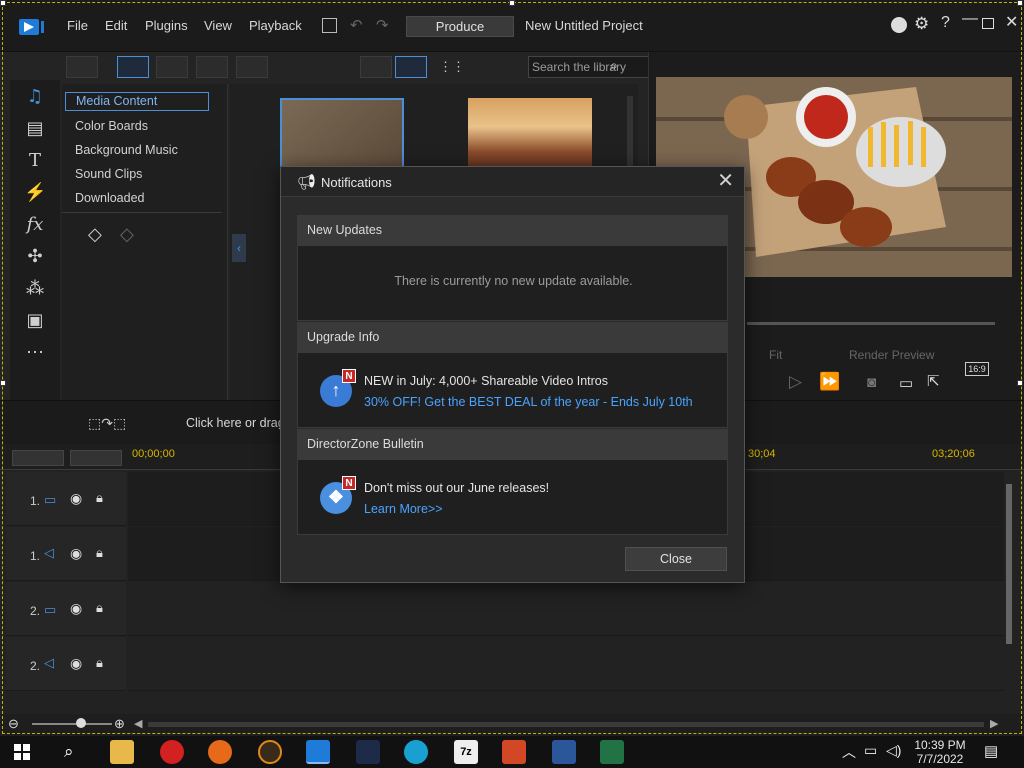 The width and height of the screenshot is (1024, 768). What do you see at coordinates (466, 752) in the screenshot?
I see `7zip-icon: 7z` at bounding box center [466, 752].